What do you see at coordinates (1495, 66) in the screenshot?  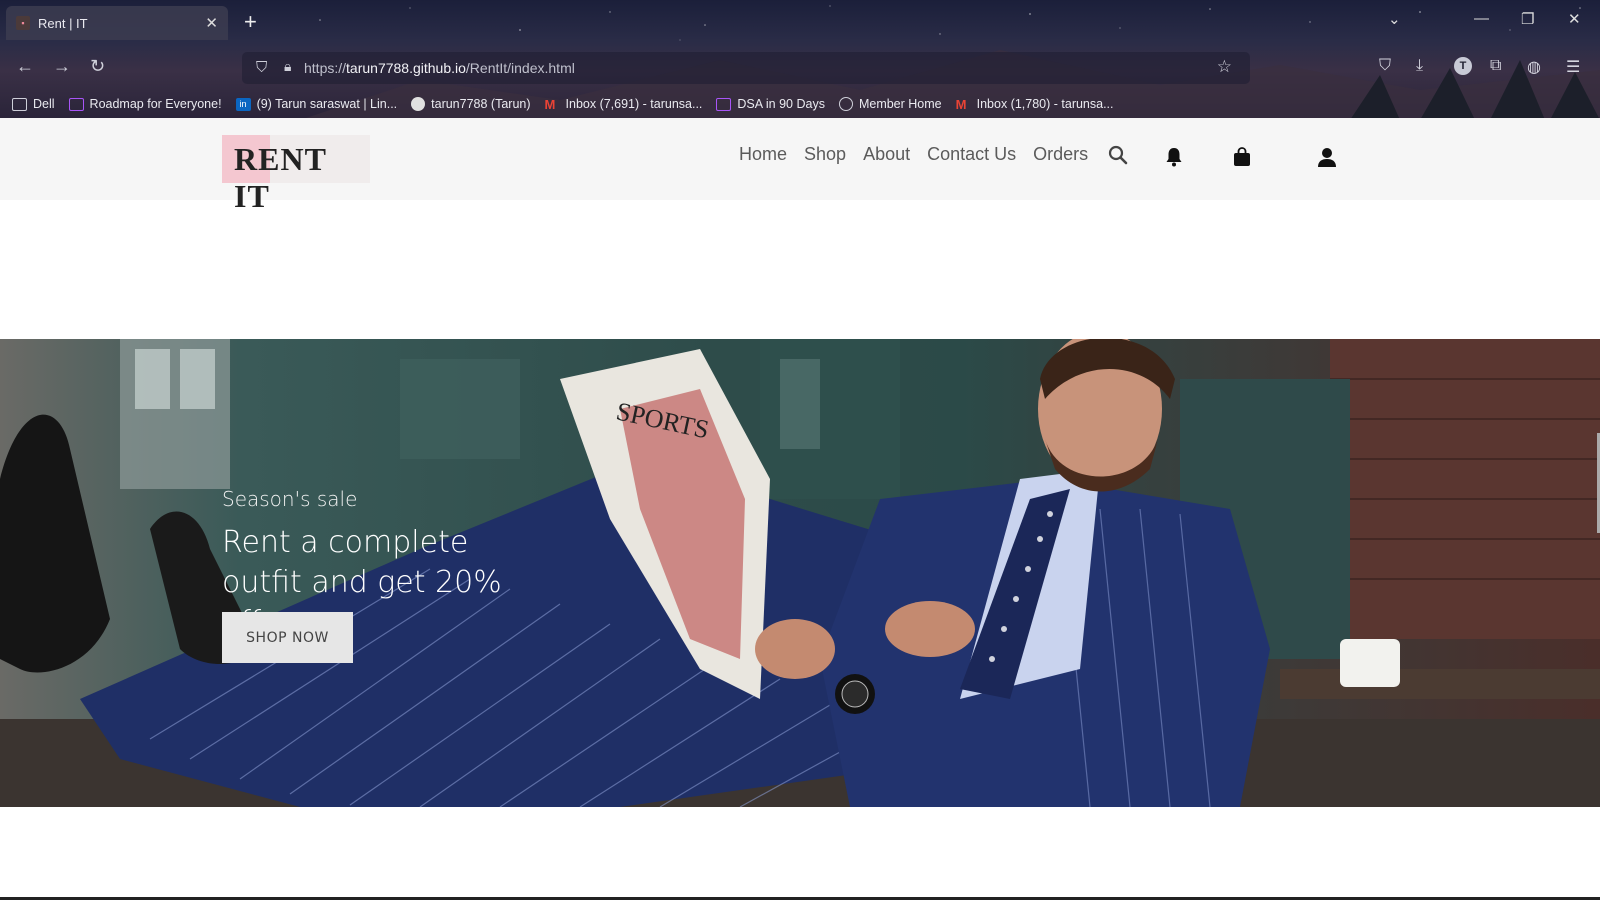 I see `extensions-icon: ⧉` at bounding box center [1495, 66].